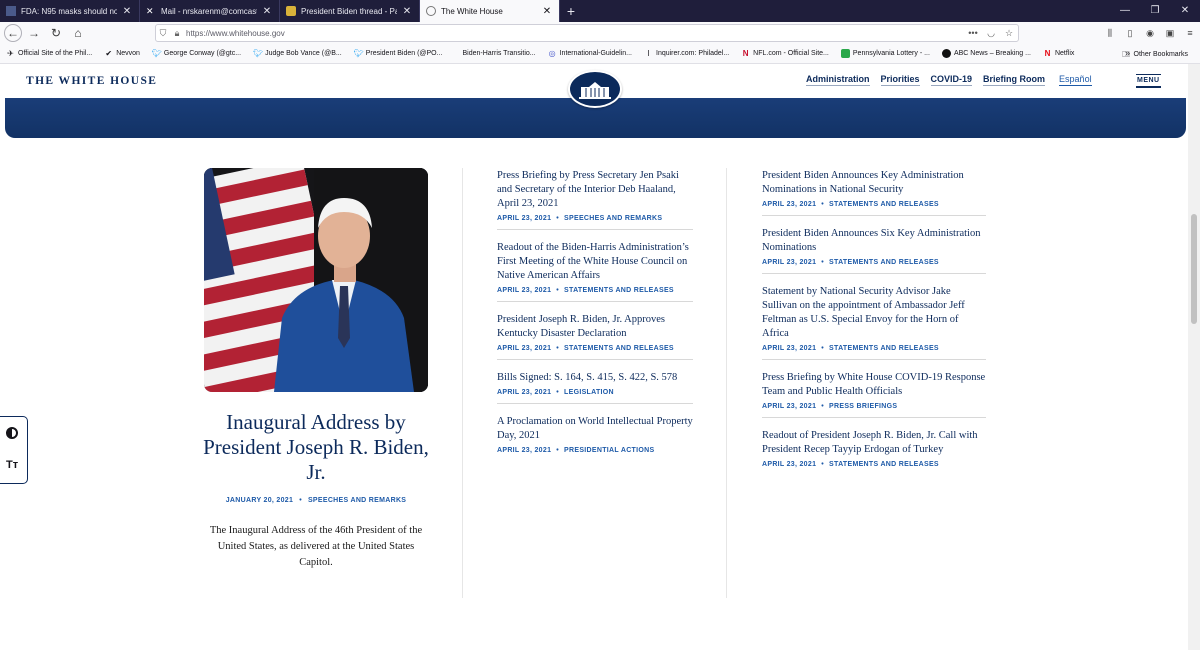 The width and height of the screenshot is (1200, 650). What do you see at coordinates (10, 53) in the screenshot?
I see `bookmark-favicon-icon: ✈` at bounding box center [10, 53].